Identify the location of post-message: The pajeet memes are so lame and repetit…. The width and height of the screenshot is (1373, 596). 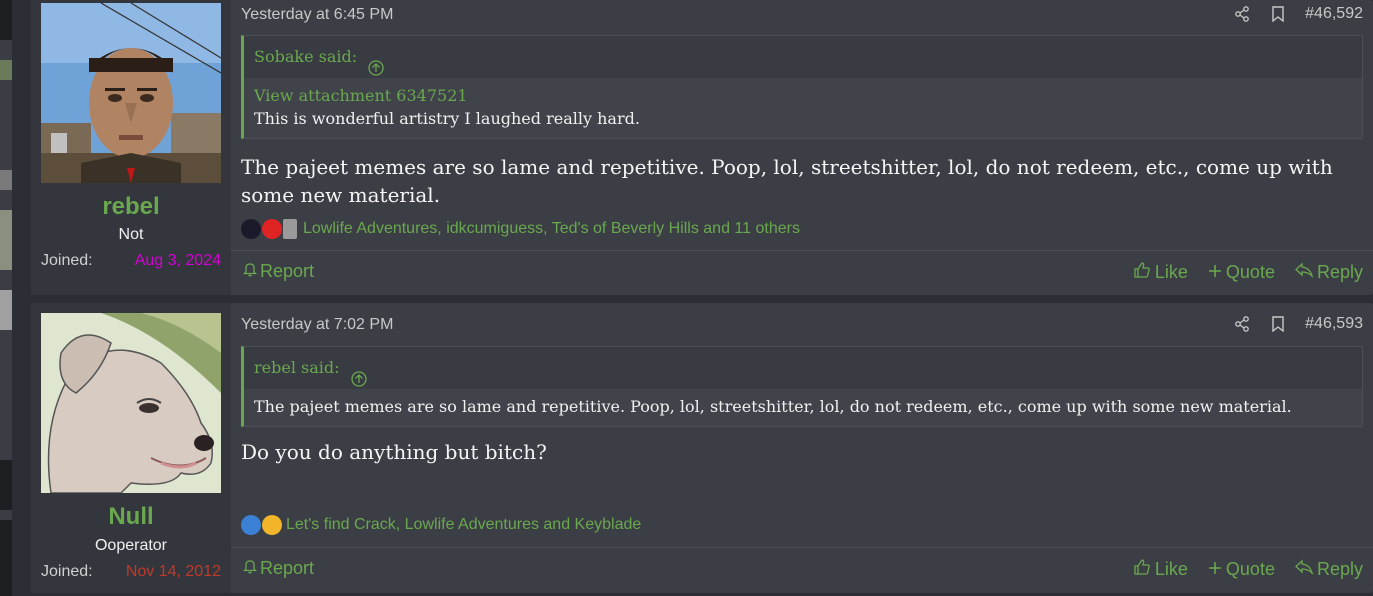
(787, 181).